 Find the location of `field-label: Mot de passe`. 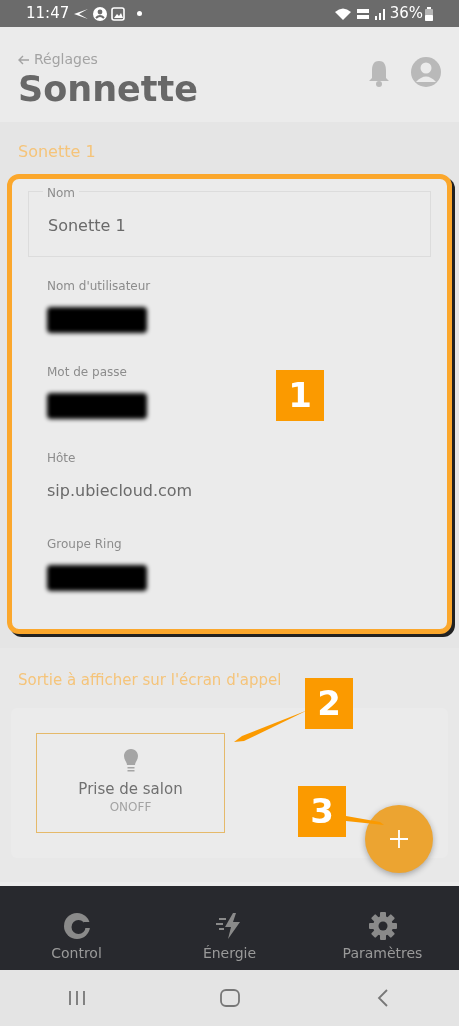

field-label: Mot de passe is located at coordinates (87, 372).